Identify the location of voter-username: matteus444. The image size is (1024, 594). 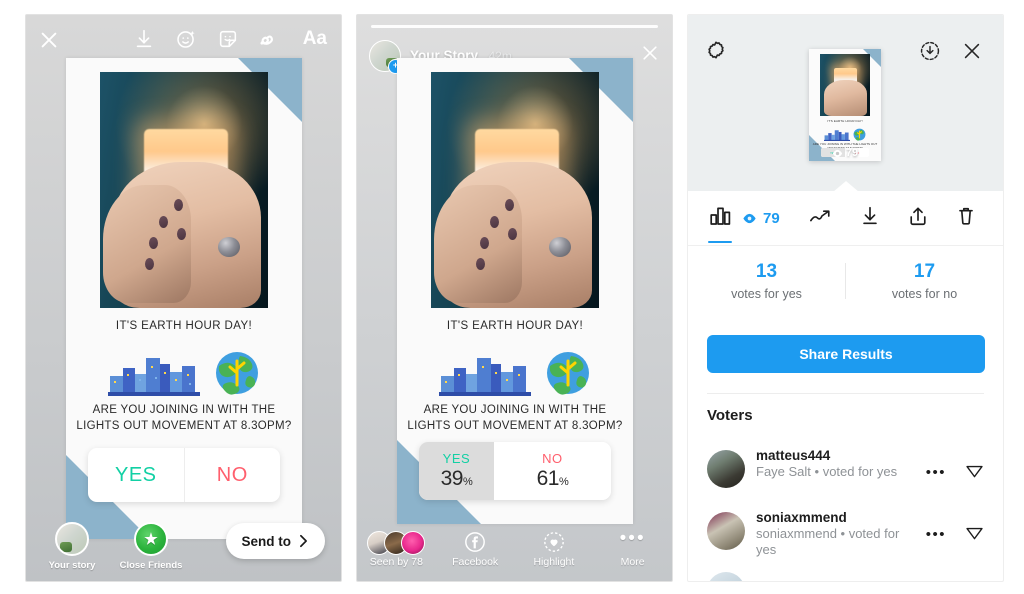
(835, 455).